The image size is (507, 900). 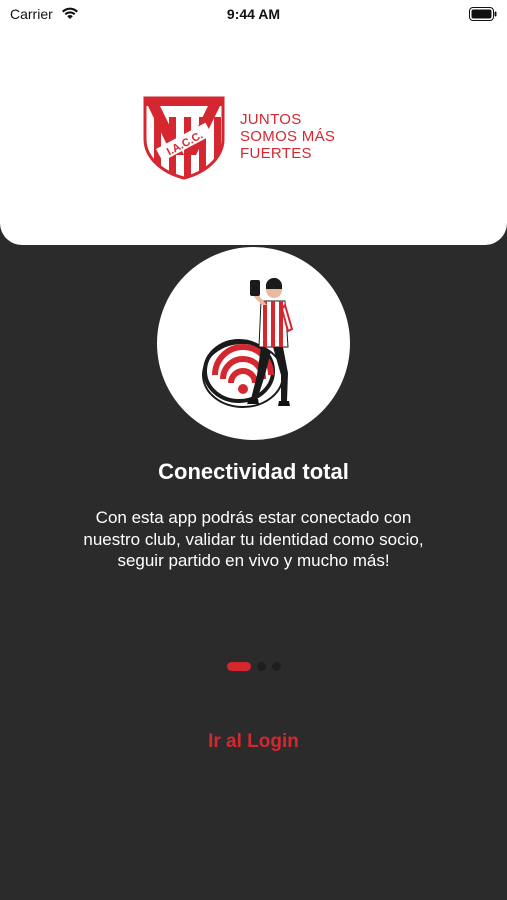 What do you see at coordinates (253, 471) in the screenshot?
I see `onboarding-title: Conectividad total` at bounding box center [253, 471].